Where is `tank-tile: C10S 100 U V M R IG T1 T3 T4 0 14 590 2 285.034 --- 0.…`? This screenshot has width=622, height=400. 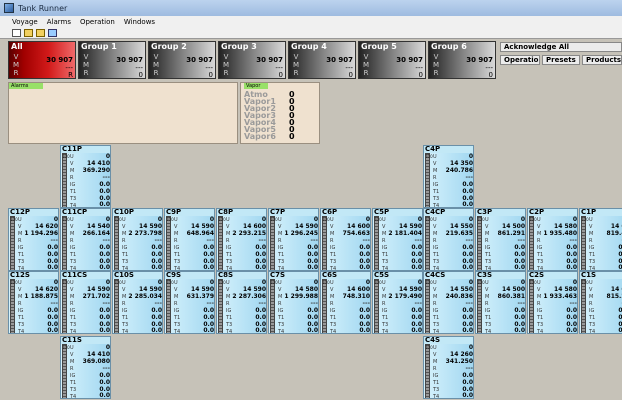
tank-tile: C10S 100 U V M R IG T1 T3 T4 0 14 590 2 285.034 --- 0.… is located at coordinates (137, 302).